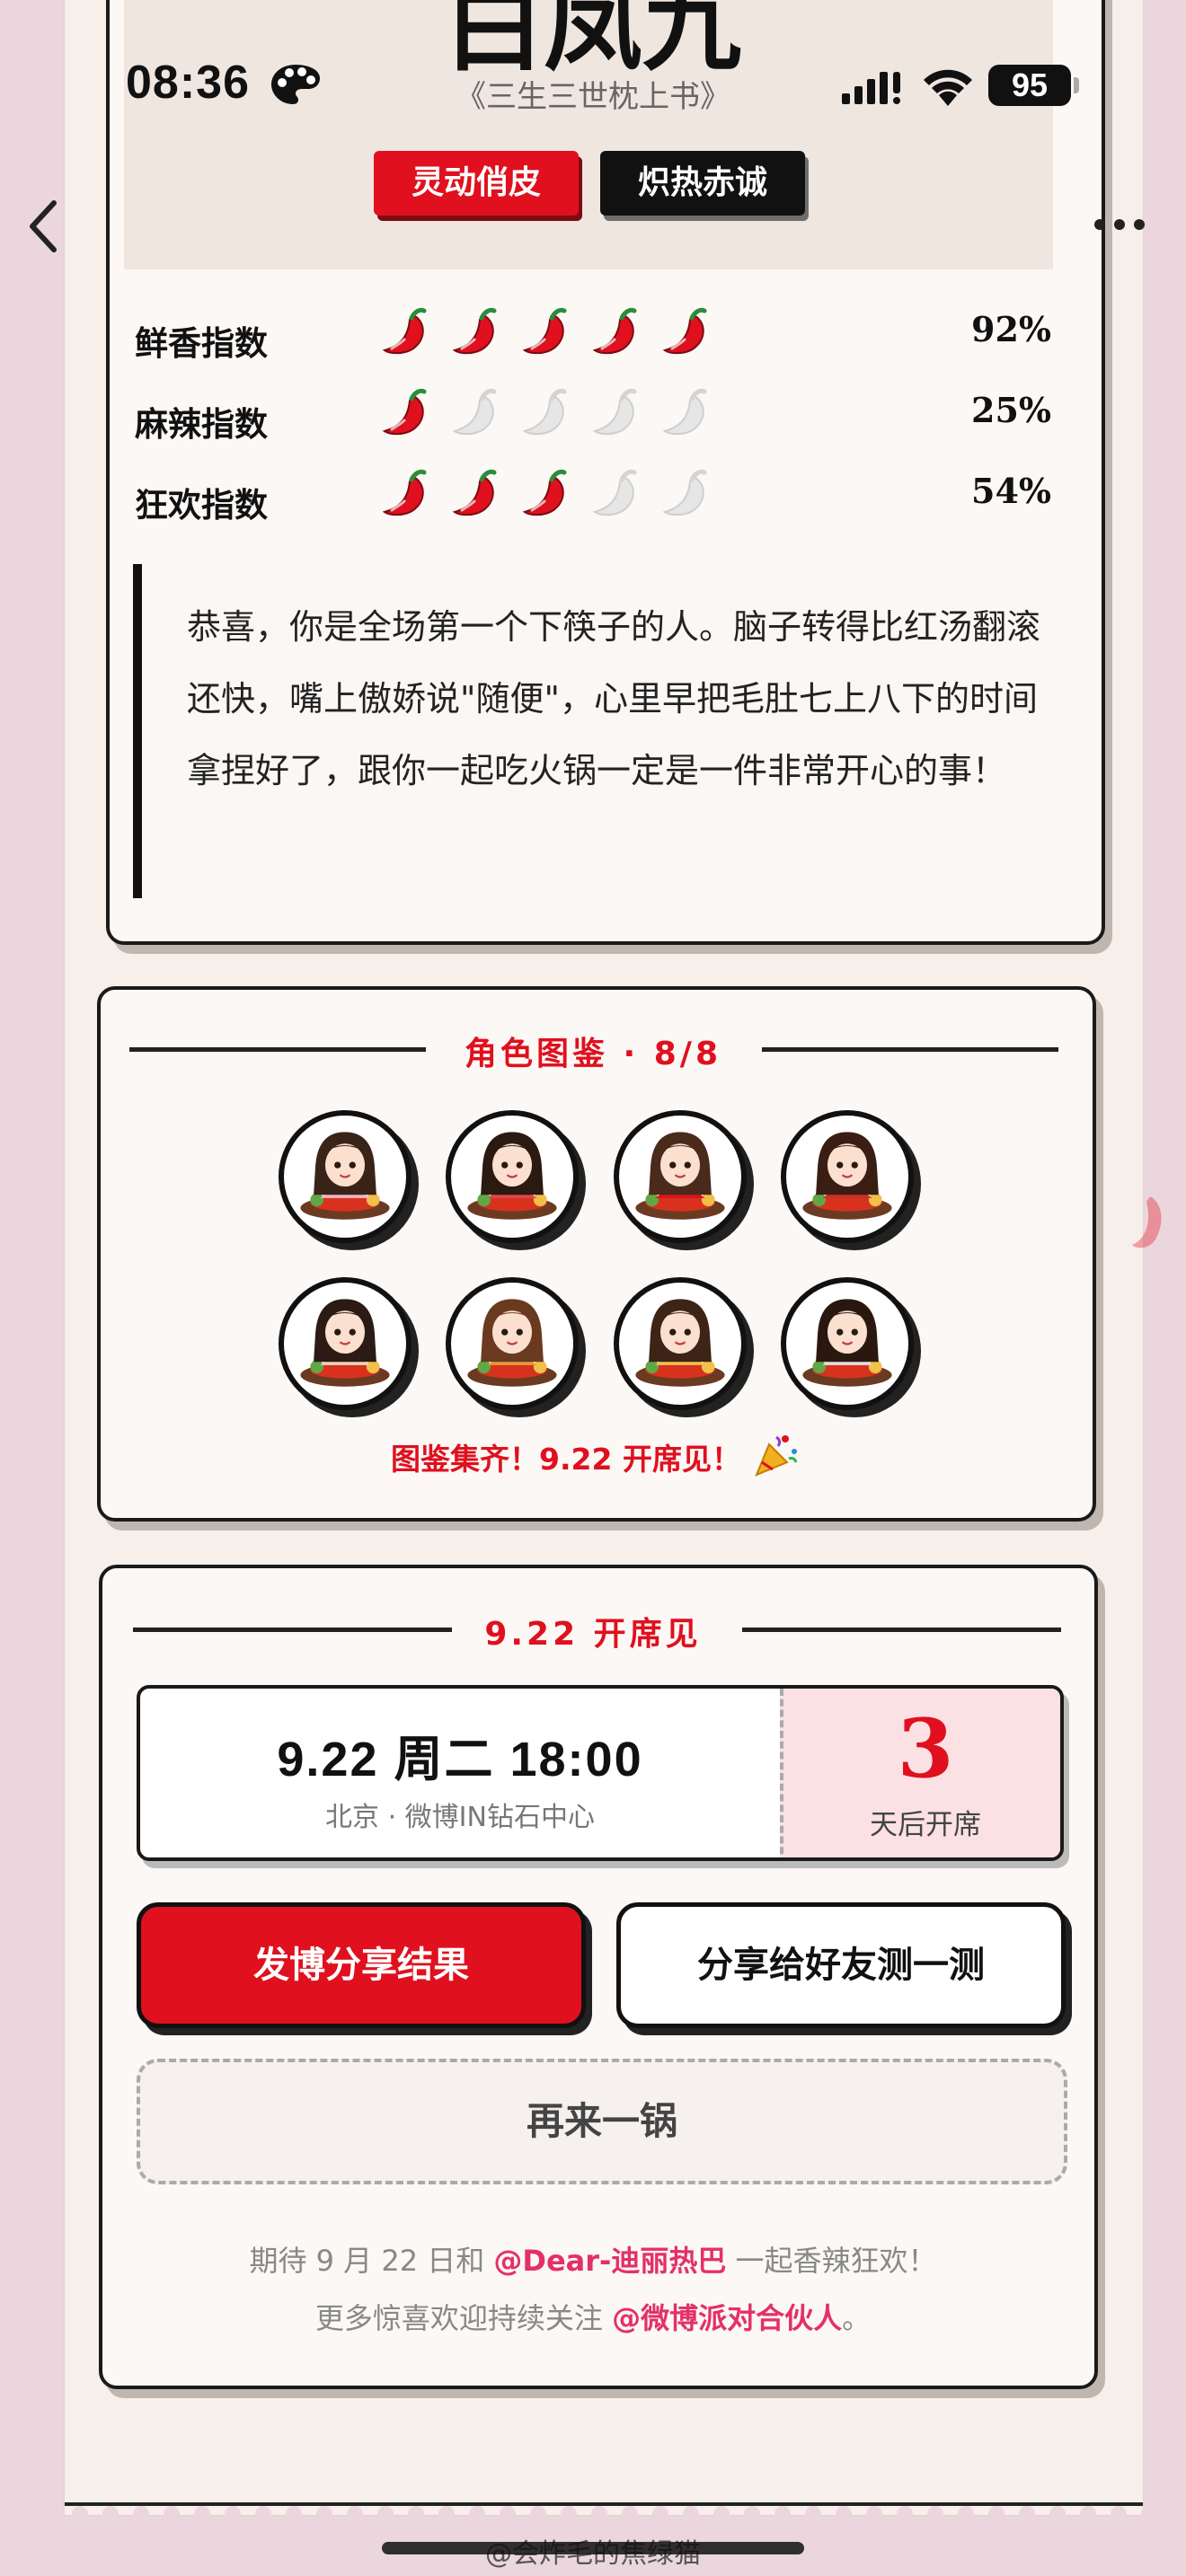 The width and height of the screenshot is (1186, 2576). What do you see at coordinates (201, 506) in the screenshot?
I see `index-label: 狂欢指数` at bounding box center [201, 506].